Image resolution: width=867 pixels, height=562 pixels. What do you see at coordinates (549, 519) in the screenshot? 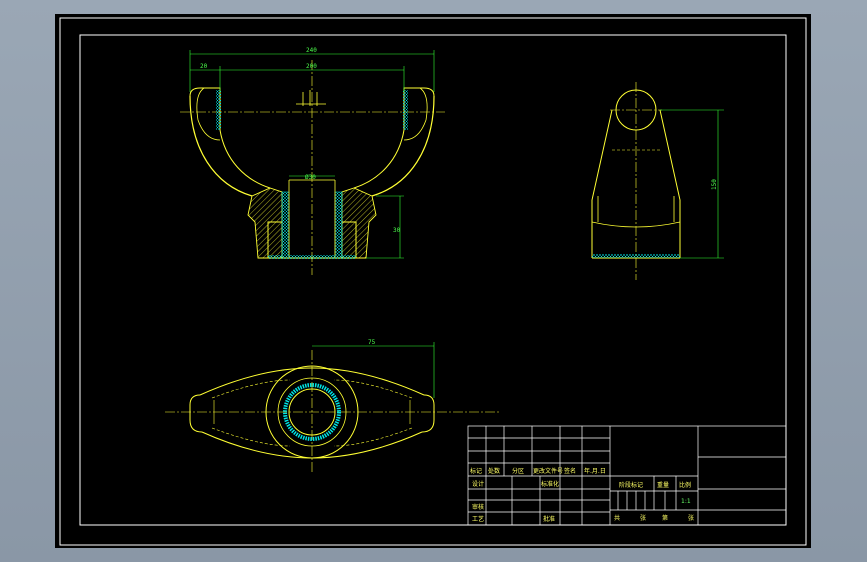
I see `tb-approve: 批准` at bounding box center [549, 519].